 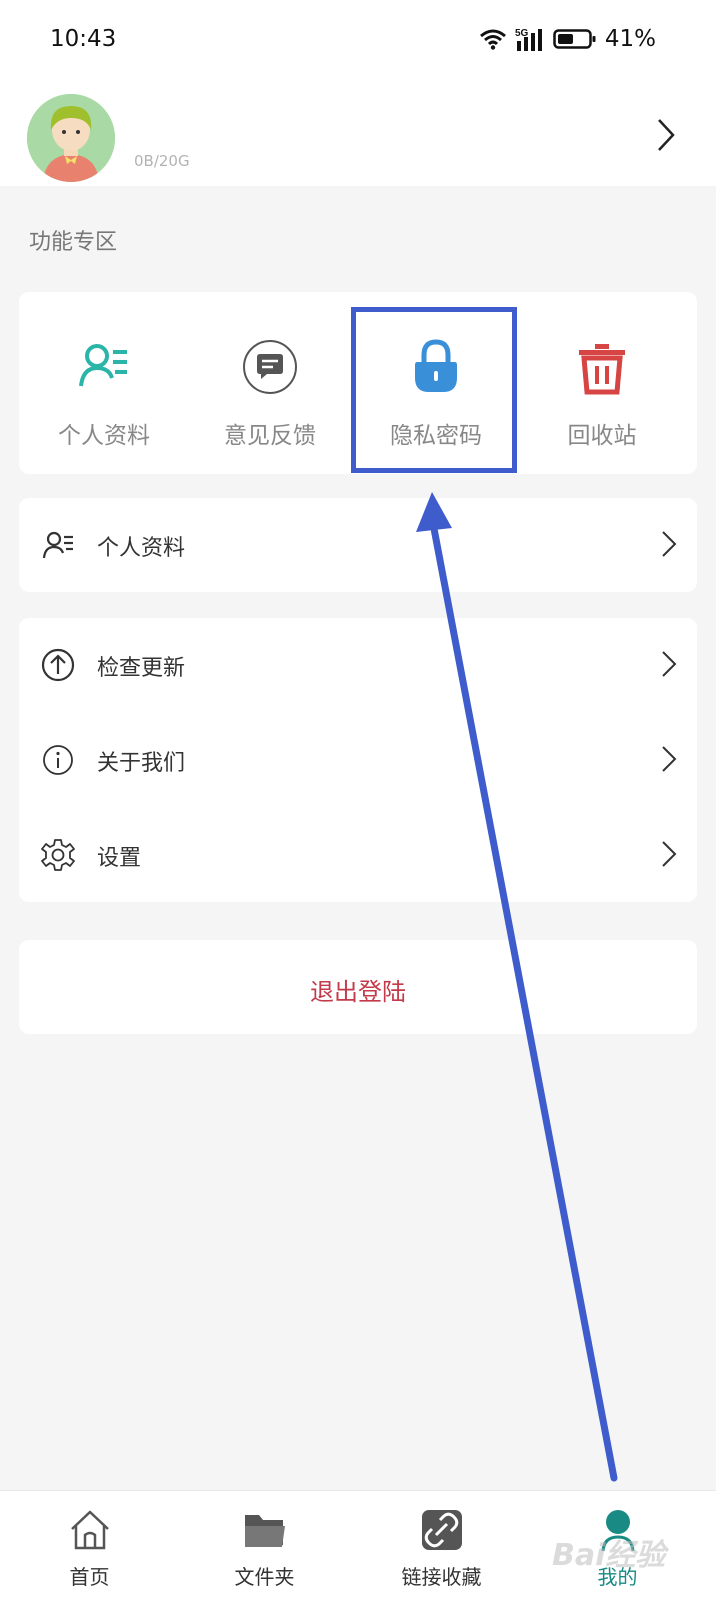 What do you see at coordinates (141, 548) in the screenshot?
I see `menu-item-label: 个人资料` at bounding box center [141, 548].